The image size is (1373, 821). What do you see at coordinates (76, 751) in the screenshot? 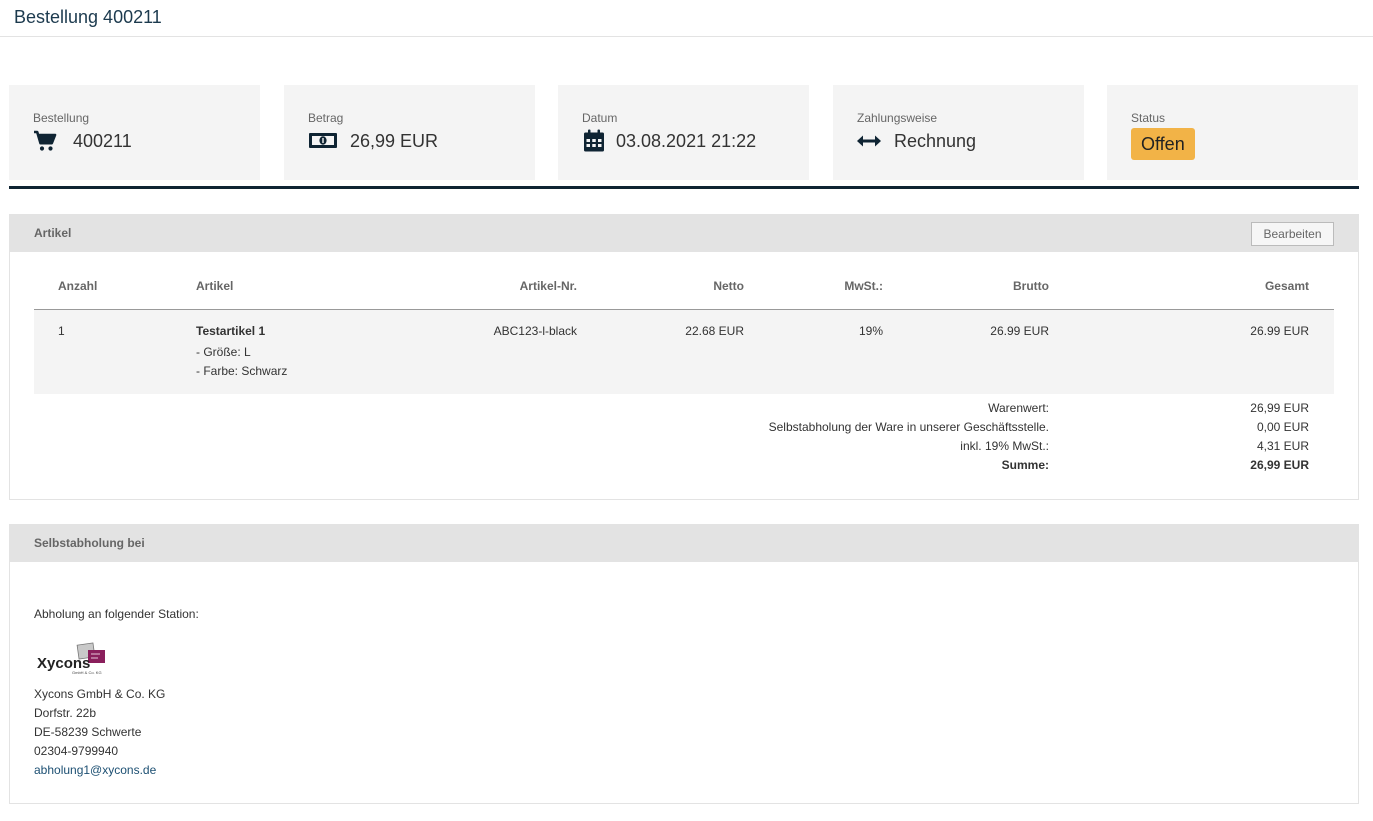
I see `pickup-phone: 02304-9799940` at bounding box center [76, 751].